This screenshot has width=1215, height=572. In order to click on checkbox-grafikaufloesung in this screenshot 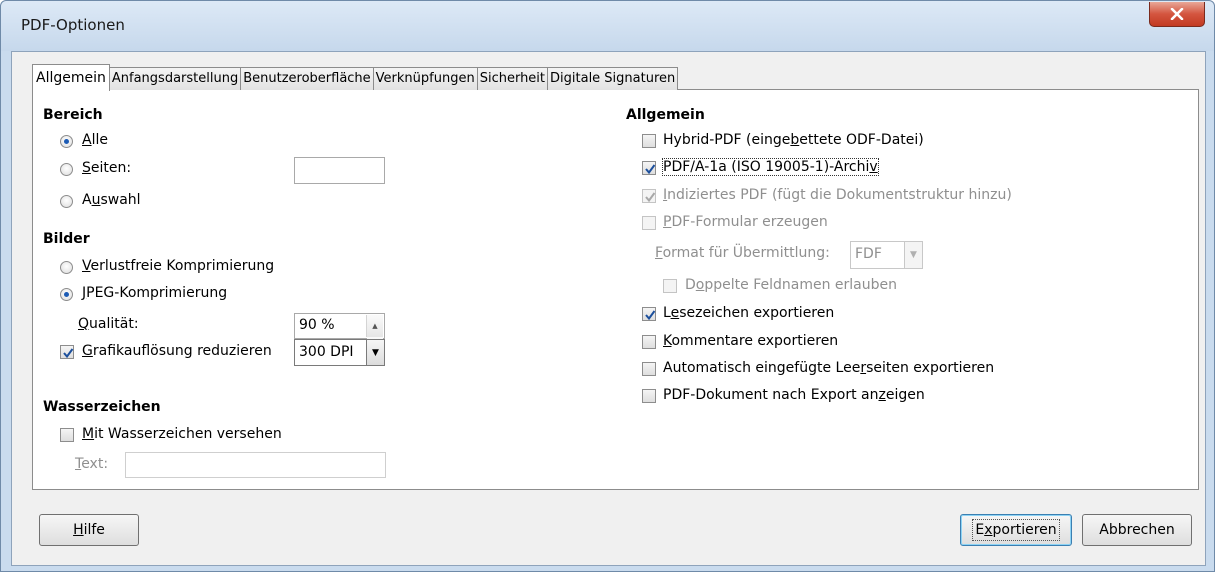, I will do `click(67, 352)`.